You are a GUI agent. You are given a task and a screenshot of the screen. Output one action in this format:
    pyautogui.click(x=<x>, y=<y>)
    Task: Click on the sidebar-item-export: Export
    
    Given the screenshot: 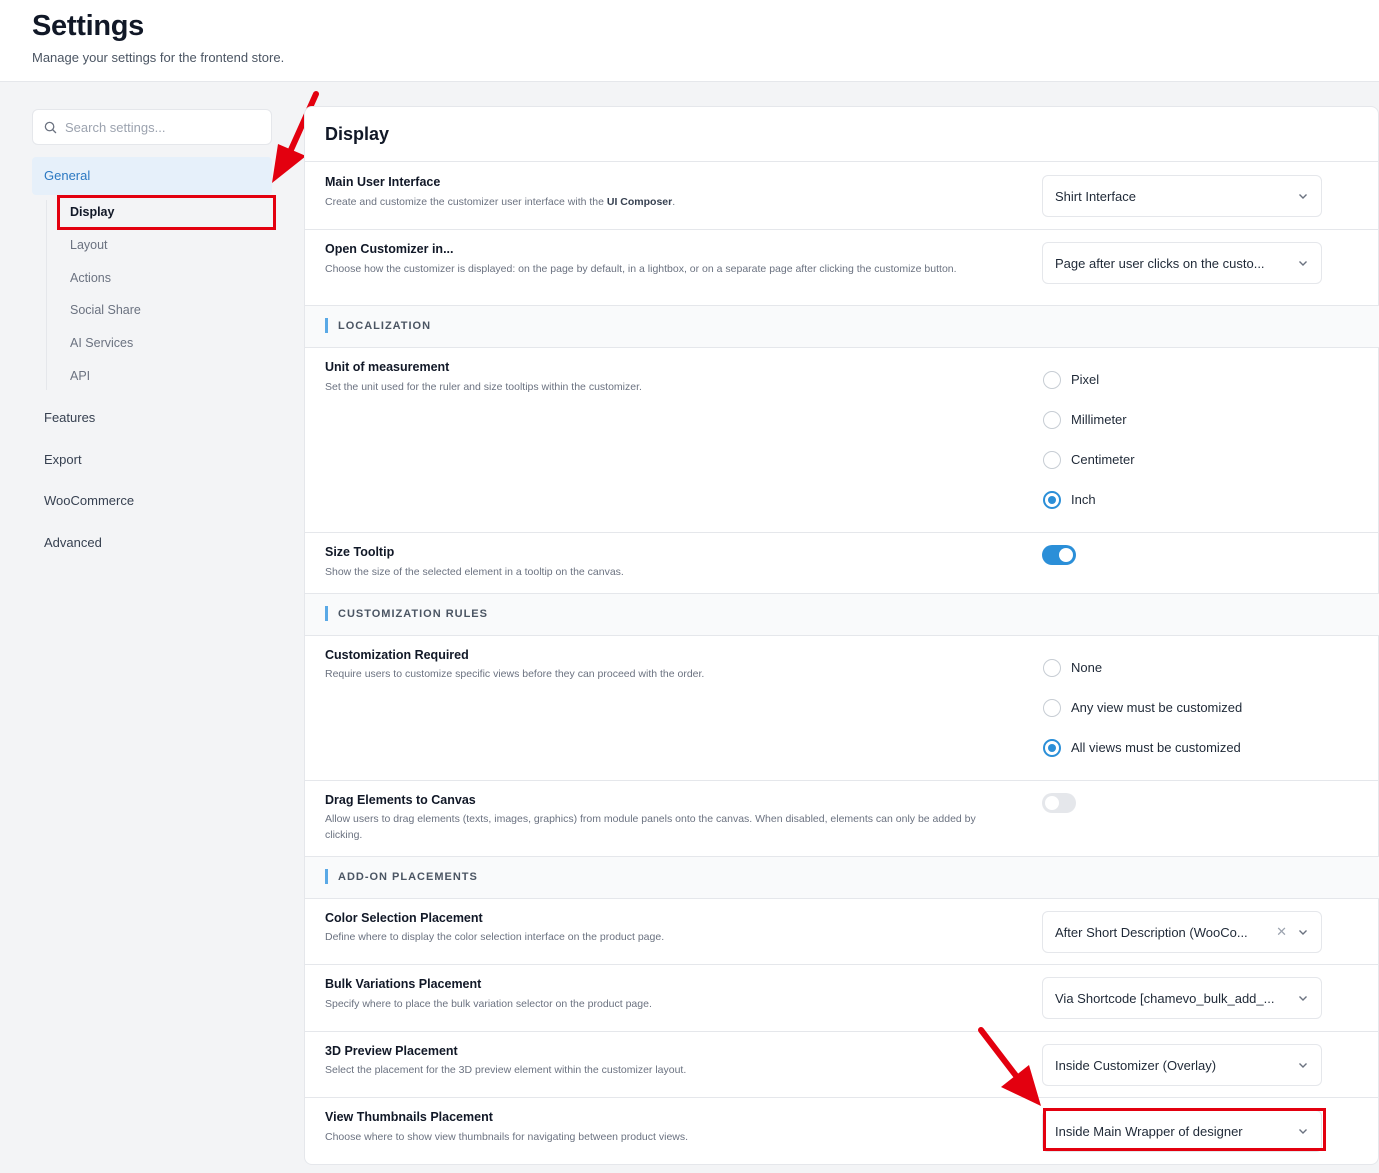 What is the action you would take?
    pyautogui.click(x=63, y=459)
    